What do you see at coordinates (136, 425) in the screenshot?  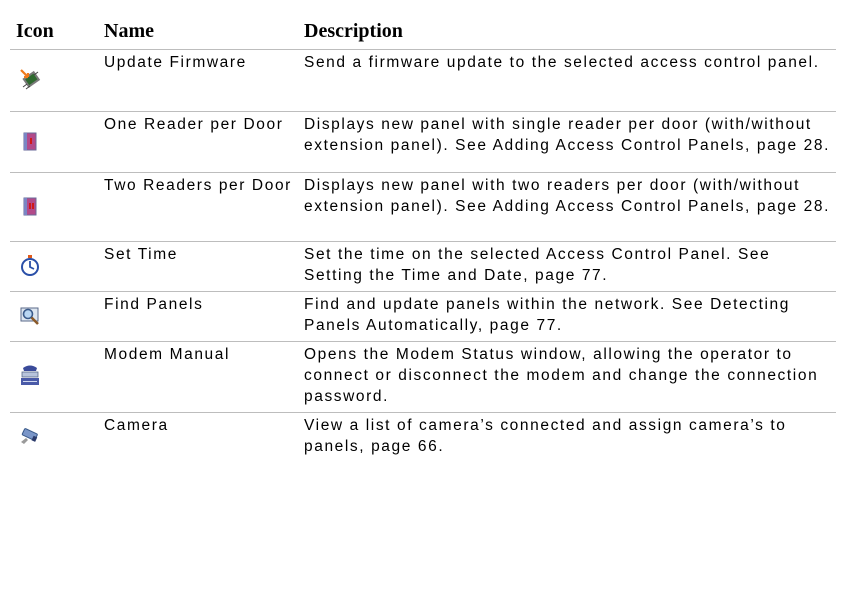 I see `row-name: Camera` at bounding box center [136, 425].